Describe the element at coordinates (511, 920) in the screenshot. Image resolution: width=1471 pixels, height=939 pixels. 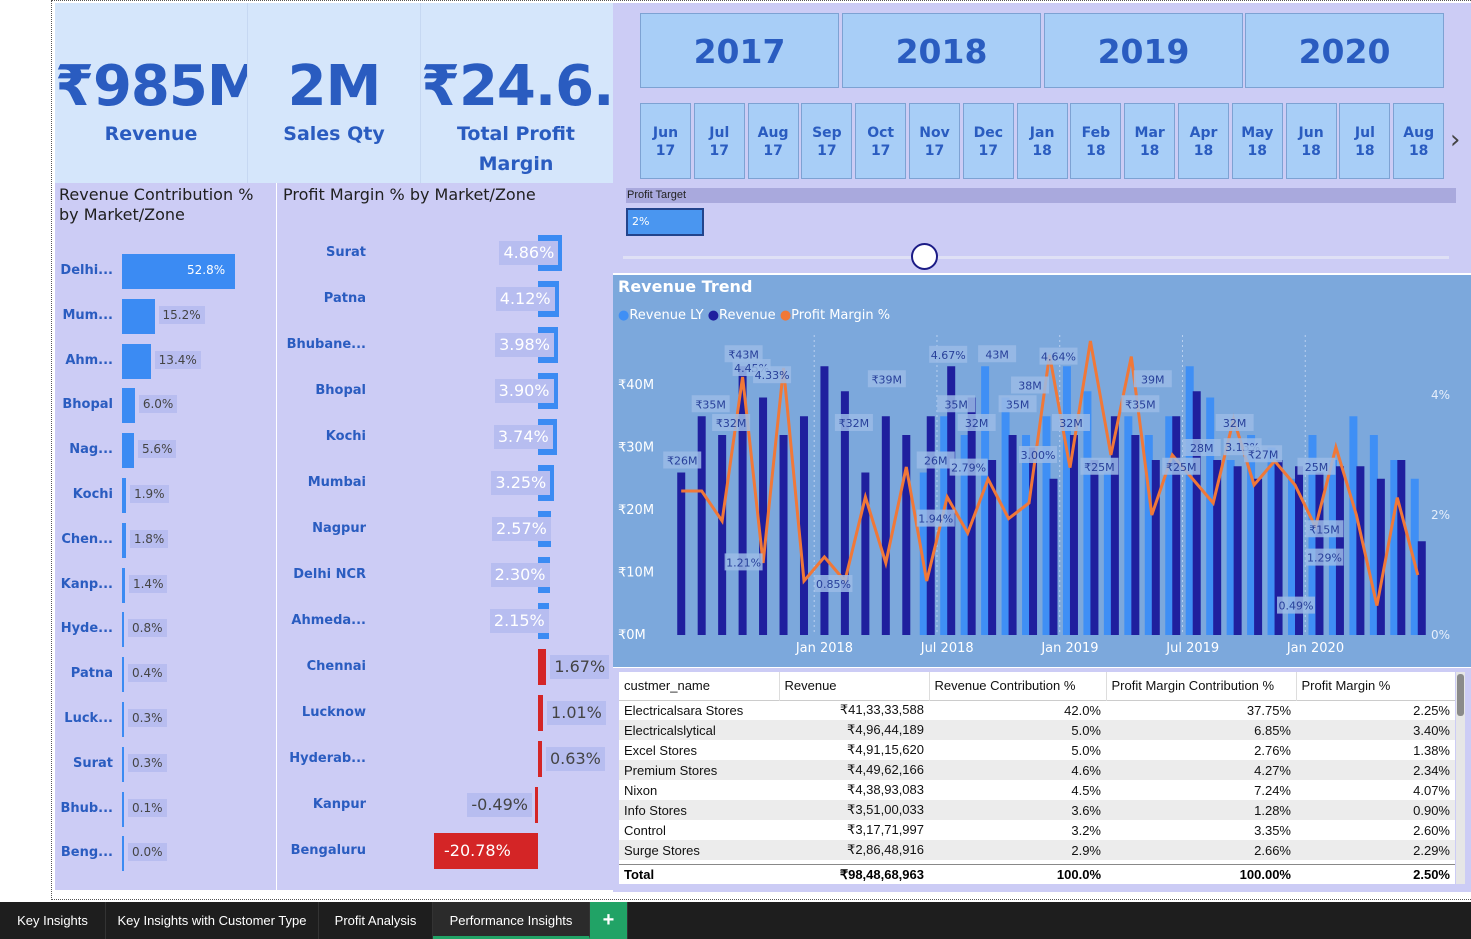
I see `page-tab: Performance Insights` at that location.